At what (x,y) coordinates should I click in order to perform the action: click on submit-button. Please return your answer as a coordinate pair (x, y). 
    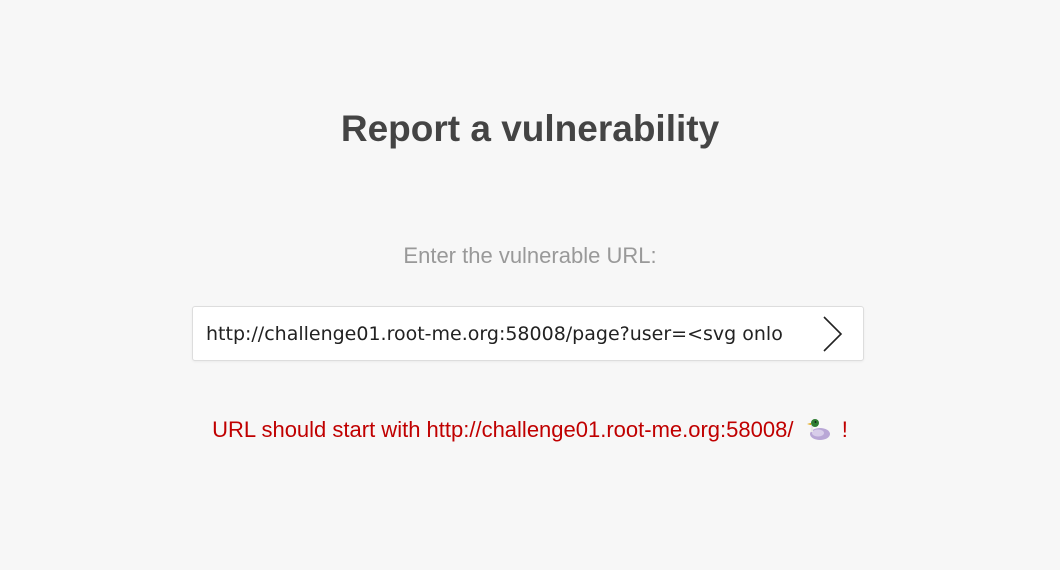
    Looking at the image, I should click on (833, 333).